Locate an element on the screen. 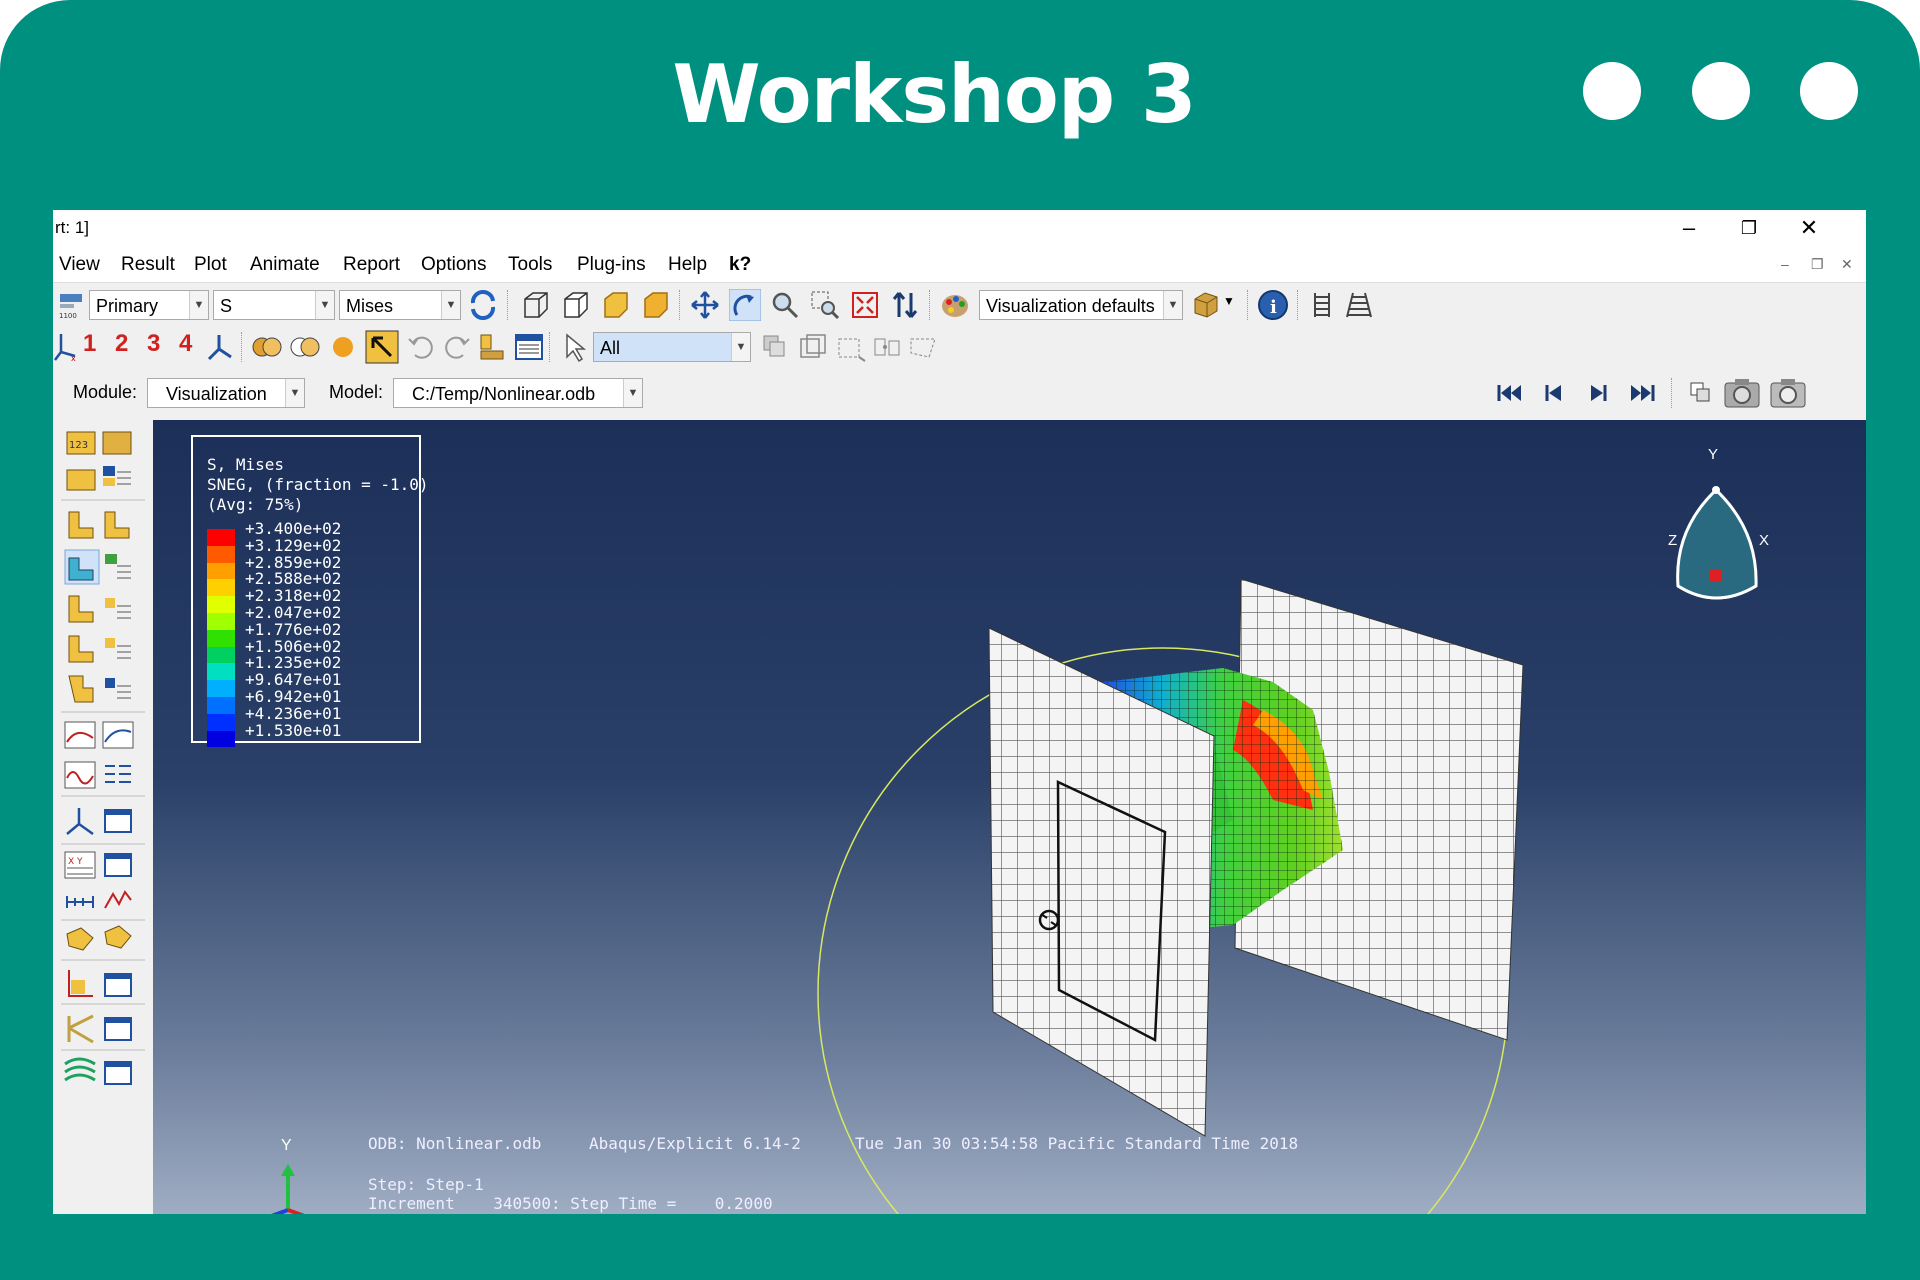 This screenshot has height=1280, width=1920. select-angle-icon is located at coordinates (923, 347).